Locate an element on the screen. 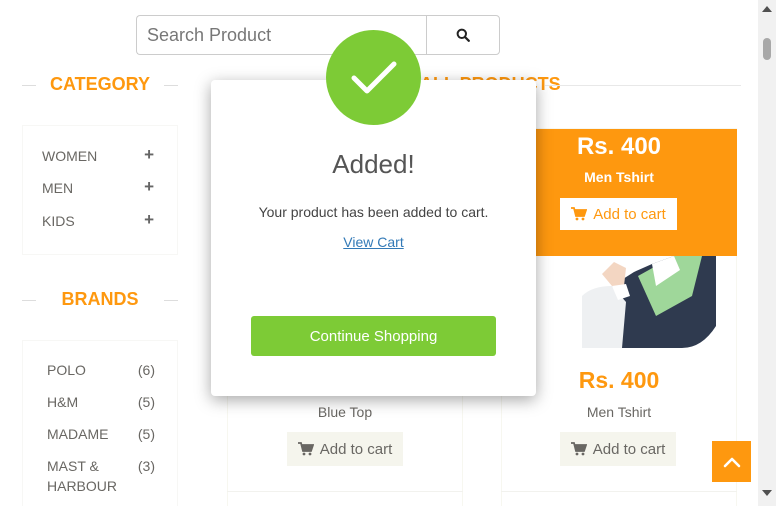  category-label: WOMEN is located at coordinates (70, 156).